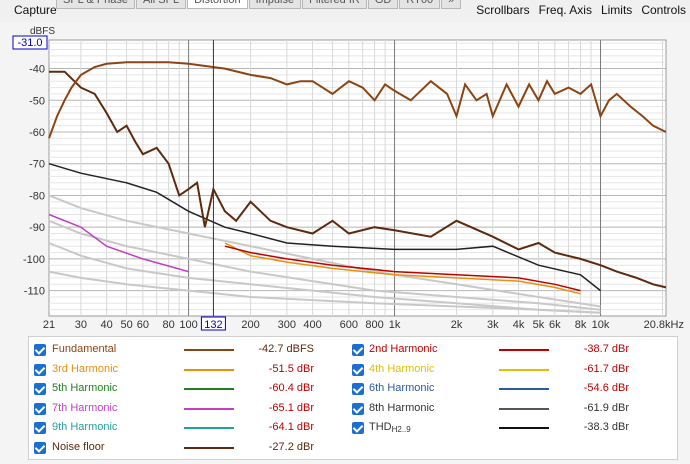 Image resolution: width=690 pixels, height=464 pixels. I want to click on y-tick-label: -70, so click(37, 165).